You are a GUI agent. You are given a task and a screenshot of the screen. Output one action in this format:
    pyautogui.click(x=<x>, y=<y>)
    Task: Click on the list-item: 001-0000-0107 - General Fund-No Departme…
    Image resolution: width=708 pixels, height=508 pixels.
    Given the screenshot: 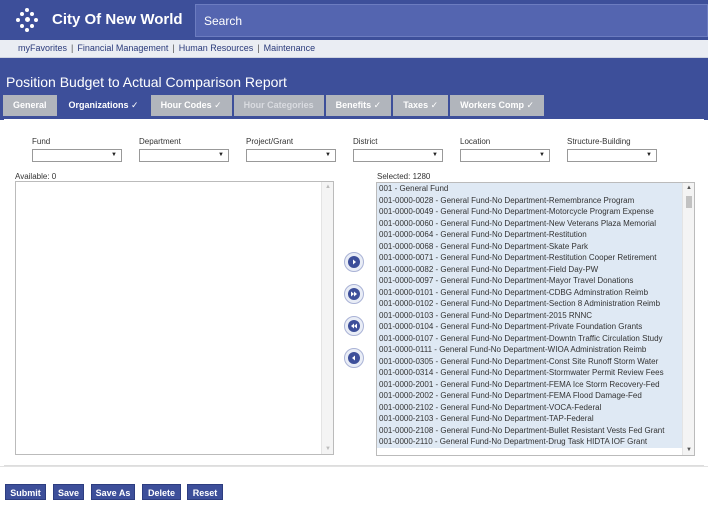 What is the action you would take?
    pyautogui.click(x=529, y=338)
    